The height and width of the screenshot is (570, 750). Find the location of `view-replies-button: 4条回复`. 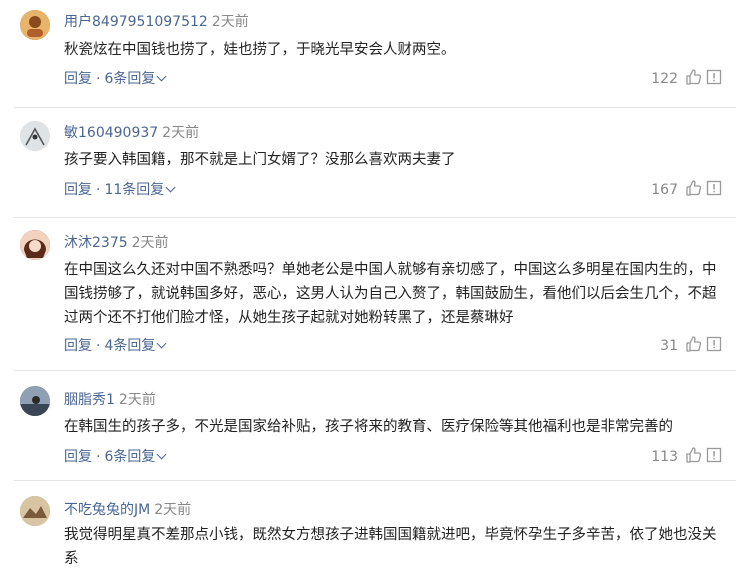

view-replies-button: 4条回复 is located at coordinates (135, 346).